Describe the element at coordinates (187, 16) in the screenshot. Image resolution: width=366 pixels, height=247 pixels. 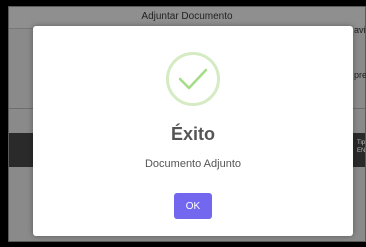
I see `background-modal-title: Adjuntar Documento` at that location.